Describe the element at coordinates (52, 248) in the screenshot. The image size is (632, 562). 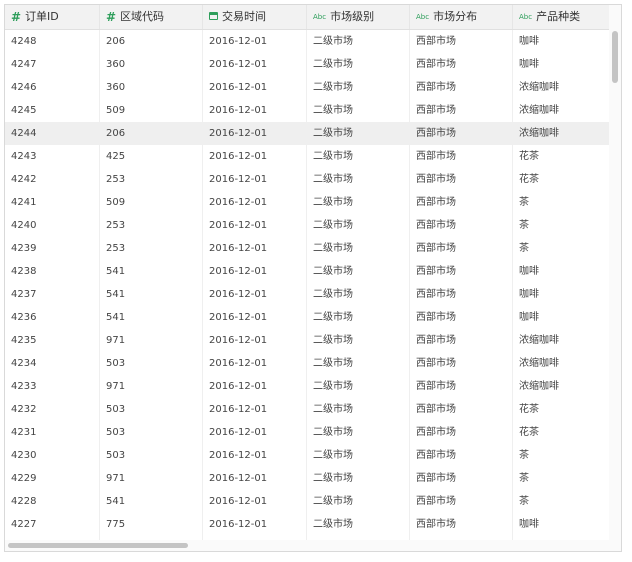
I see `table-cell: 4239` at that location.